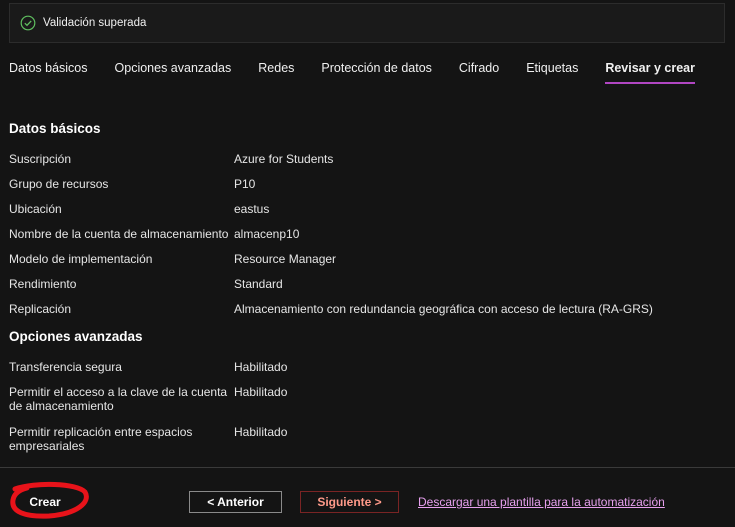 This screenshot has width=735, height=527. I want to click on row-label: Grupo de recursos, so click(59, 184).